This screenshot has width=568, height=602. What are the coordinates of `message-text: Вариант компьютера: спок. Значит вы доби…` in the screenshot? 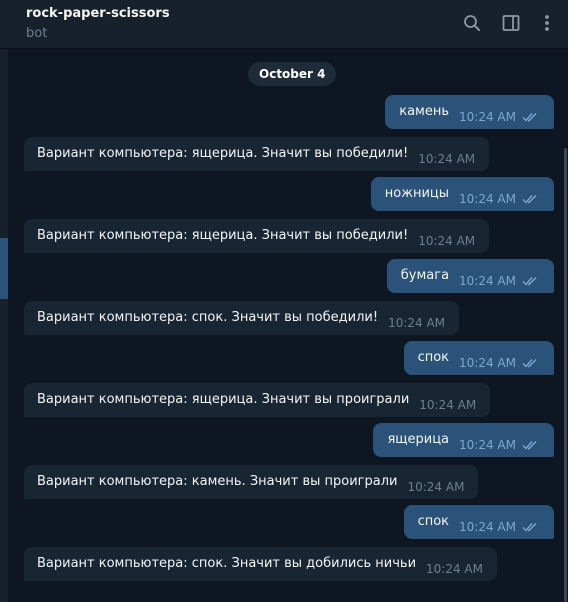 It's located at (227, 563).